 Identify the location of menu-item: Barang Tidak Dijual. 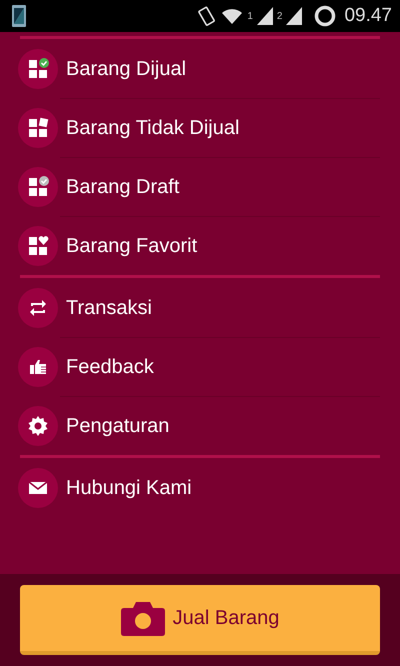
(153, 127).